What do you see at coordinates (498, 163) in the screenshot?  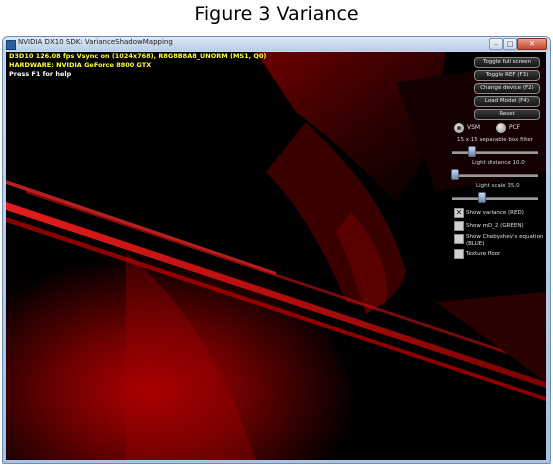 I see `light-distance-label: Light distance 10.0` at bounding box center [498, 163].